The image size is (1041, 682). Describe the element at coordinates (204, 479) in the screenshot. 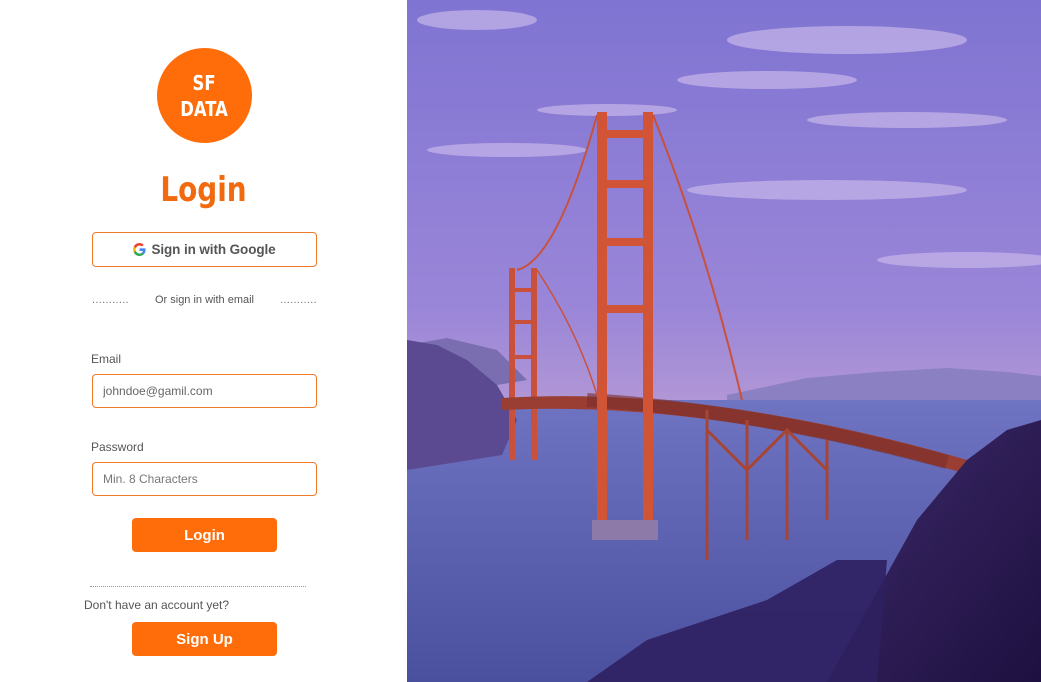

I see `password-input` at that location.